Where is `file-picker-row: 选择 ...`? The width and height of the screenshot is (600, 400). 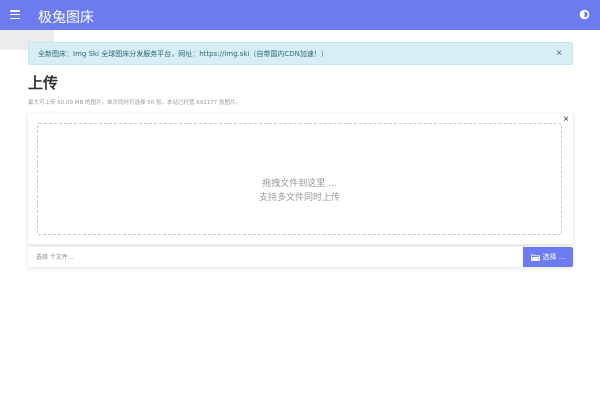
file-picker-row: 选择 ... is located at coordinates (300, 257).